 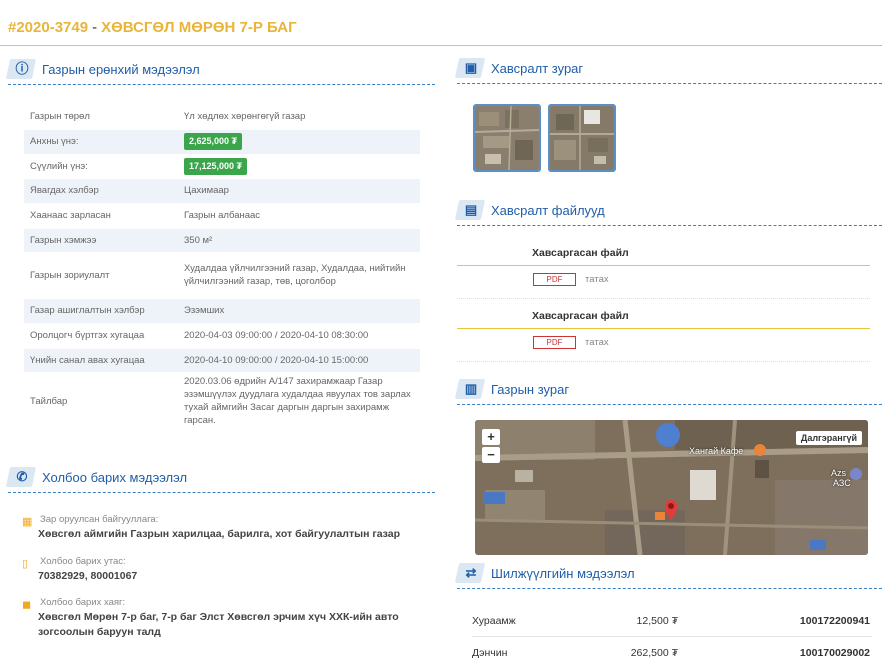 What do you see at coordinates (213, 141) in the screenshot?
I see `initial-price-badge: 2,625,000 ₮` at bounding box center [213, 141].